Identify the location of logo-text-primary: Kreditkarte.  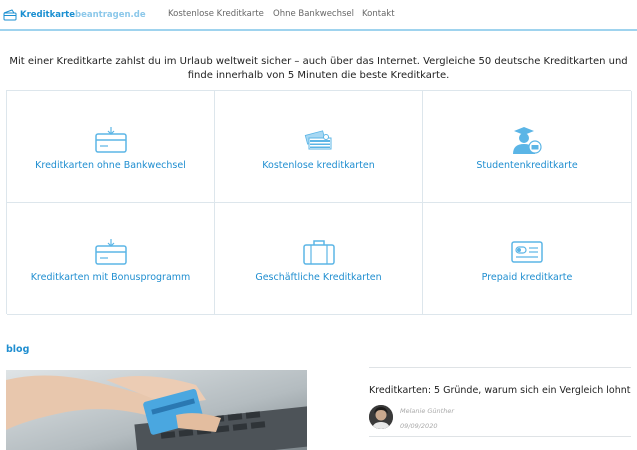
(48, 15).